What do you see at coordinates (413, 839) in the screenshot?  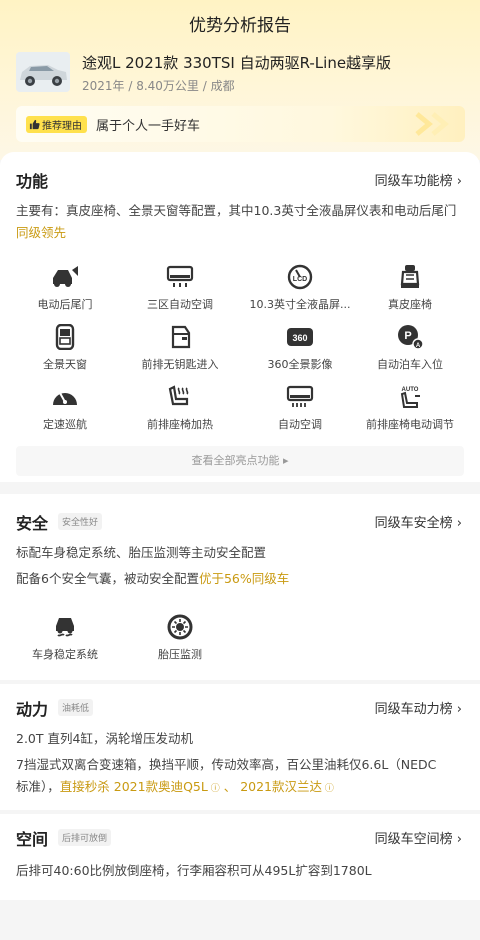 I see `space-ranking-label: 同级车空间榜` at bounding box center [413, 839].